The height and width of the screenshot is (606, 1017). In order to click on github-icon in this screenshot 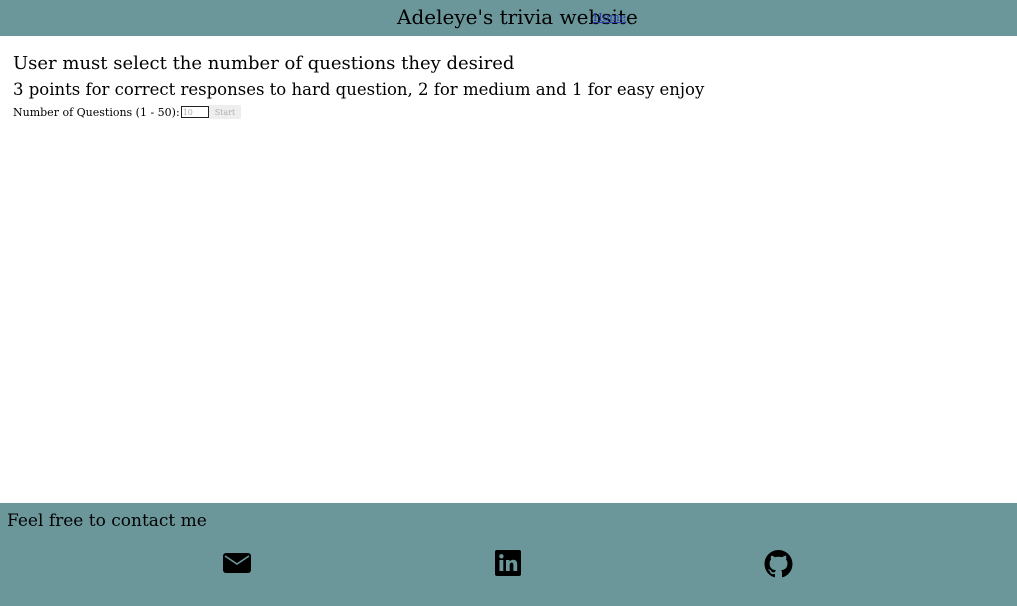, I will do `click(778, 564)`.